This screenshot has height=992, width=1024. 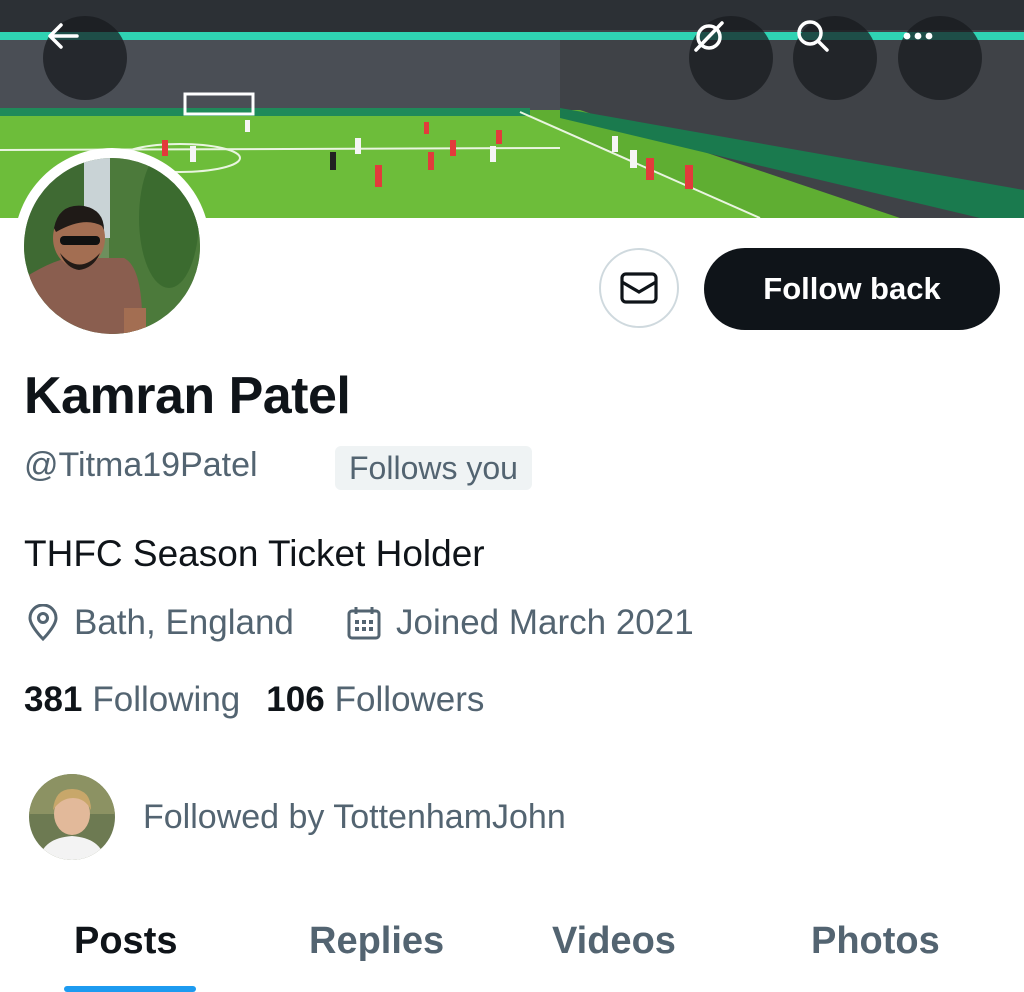 What do you see at coordinates (433, 468) in the screenshot?
I see `follows-you-badge: Follows you` at bounding box center [433, 468].